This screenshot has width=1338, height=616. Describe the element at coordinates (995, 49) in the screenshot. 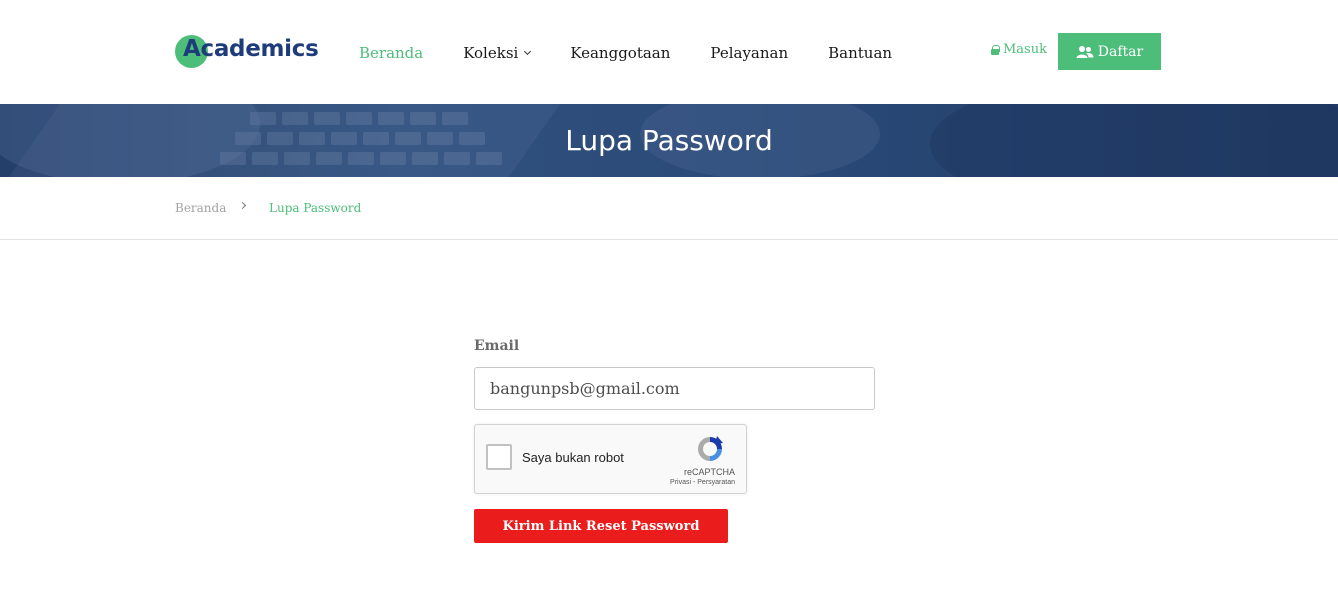

I see `lock-icon` at that location.